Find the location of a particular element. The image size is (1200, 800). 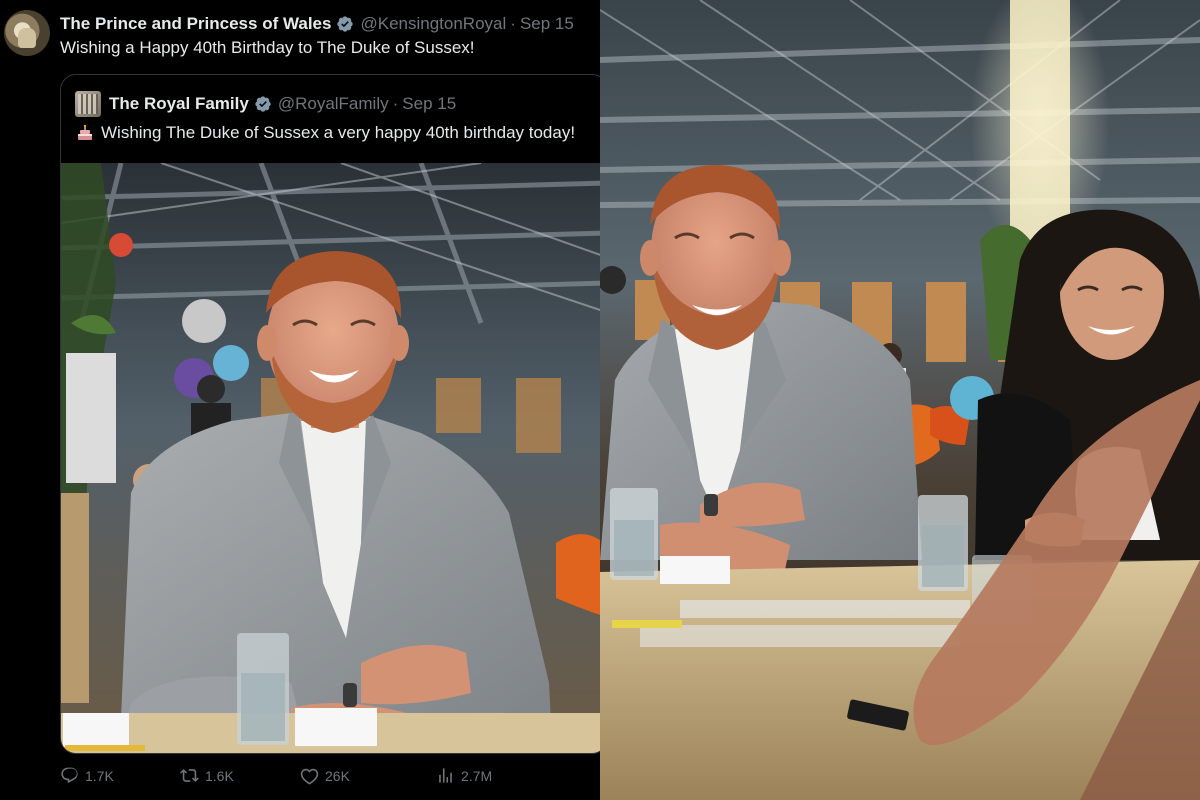

views-button: 2.7M is located at coordinates (486, 775).